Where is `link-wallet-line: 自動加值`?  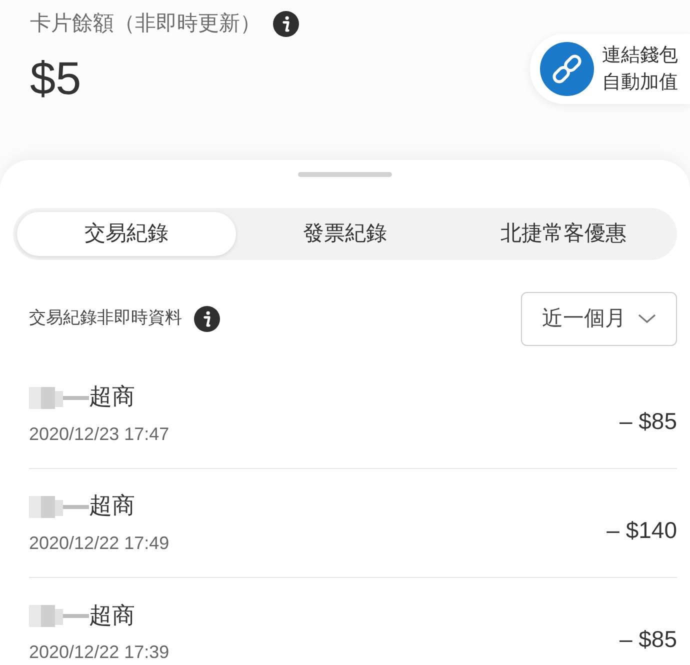 link-wallet-line: 自動加值 is located at coordinates (640, 82).